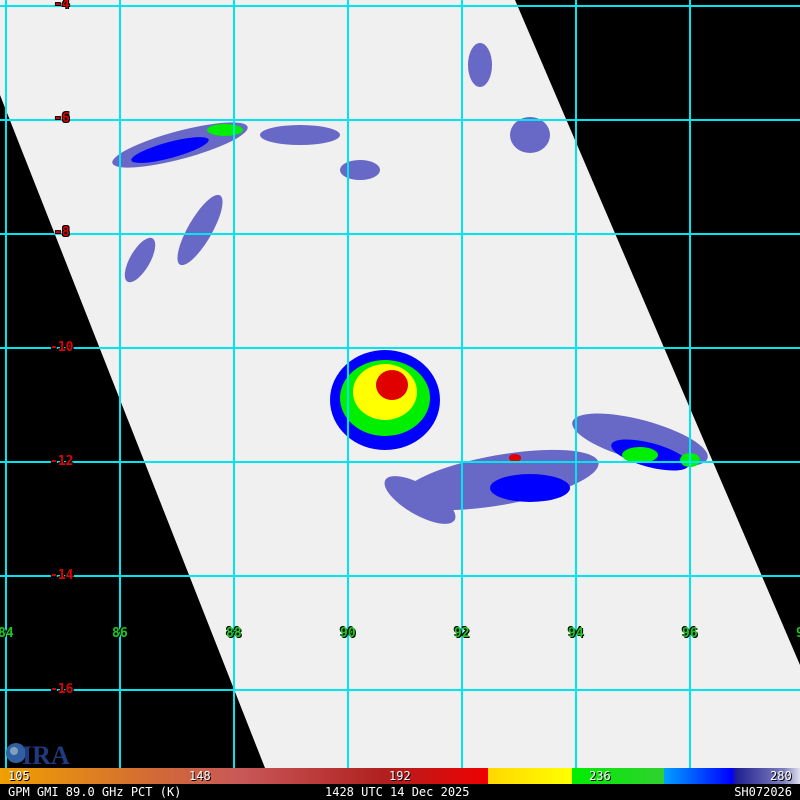 The height and width of the screenshot is (800, 800). What do you see at coordinates (62, 118) in the screenshot?
I see `latitude-label: -6` at bounding box center [62, 118].